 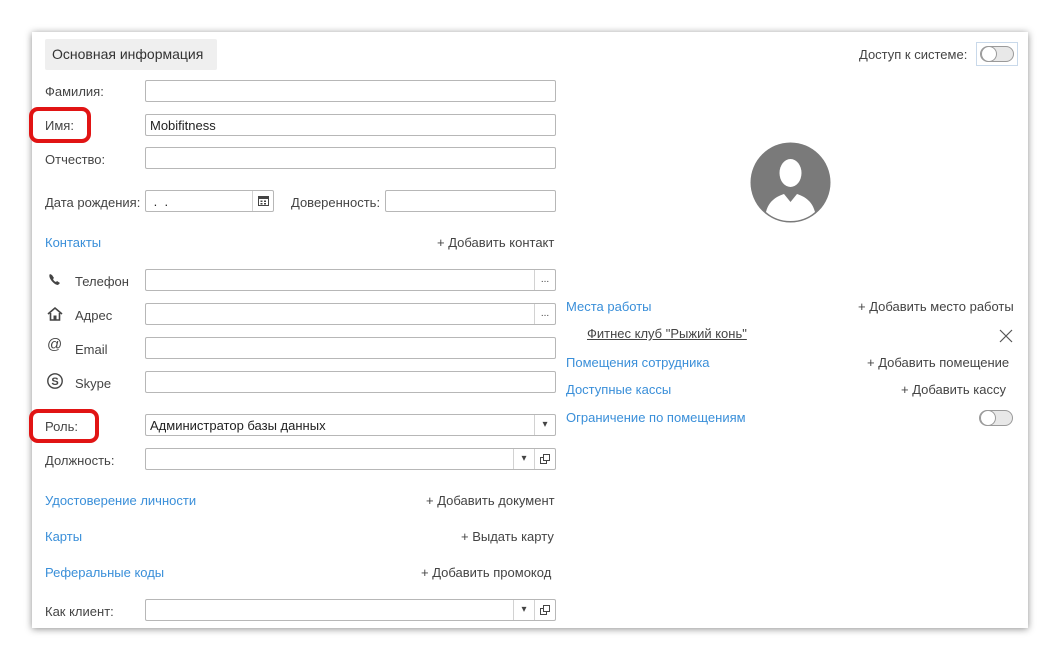 I want to click on add-register-button: + Добавить кассу, so click(x=953, y=390).